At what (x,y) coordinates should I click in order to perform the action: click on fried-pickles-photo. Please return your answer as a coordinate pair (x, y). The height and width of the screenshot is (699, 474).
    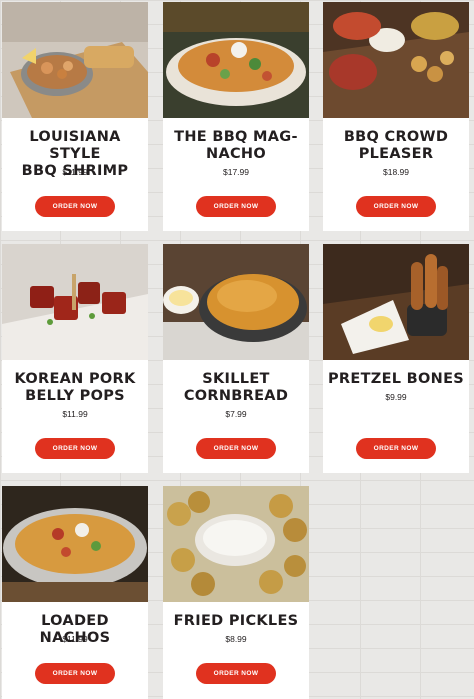
    Looking at the image, I should click on (236, 544).